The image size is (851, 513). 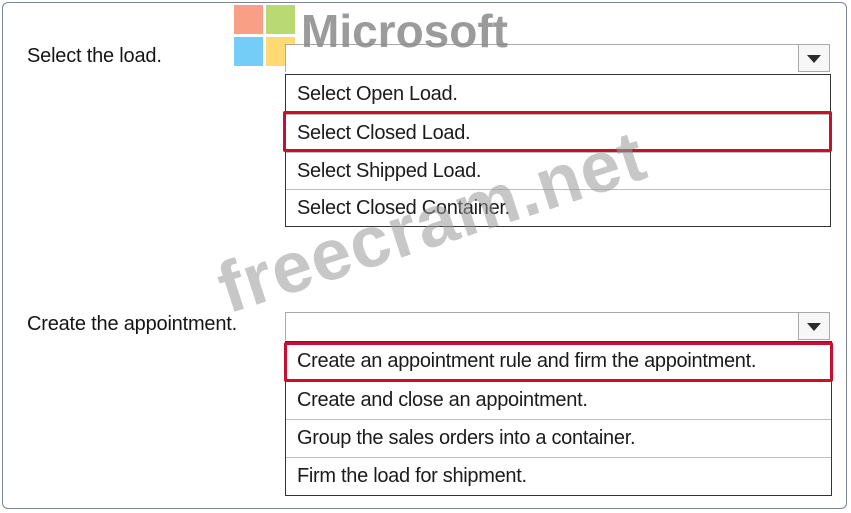 What do you see at coordinates (558, 438) in the screenshot?
I see `option-group-sales-orders: Group the sales orders into a container.` at bounding box center [558, 438].